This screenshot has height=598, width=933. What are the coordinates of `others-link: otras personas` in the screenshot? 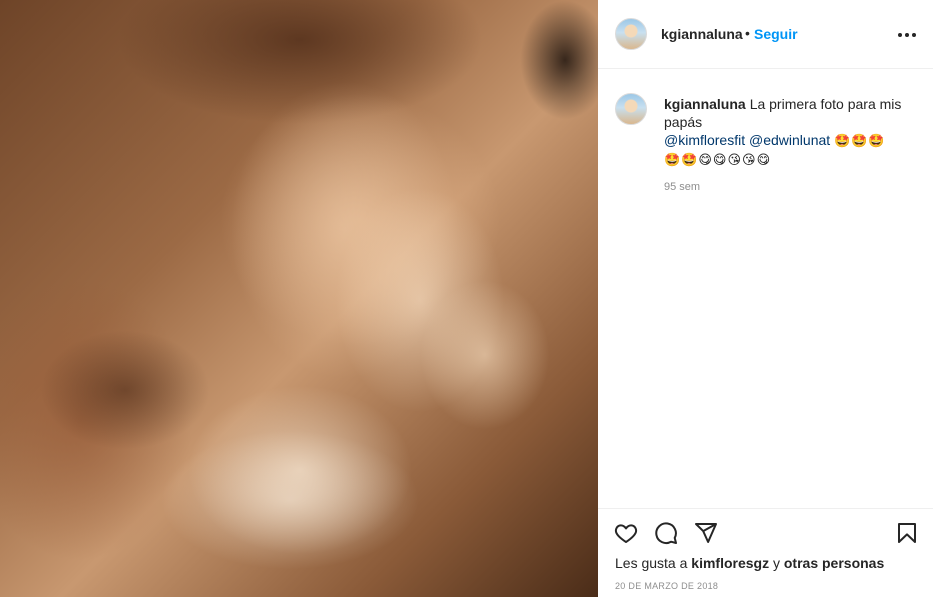 It's located at (834, 563).